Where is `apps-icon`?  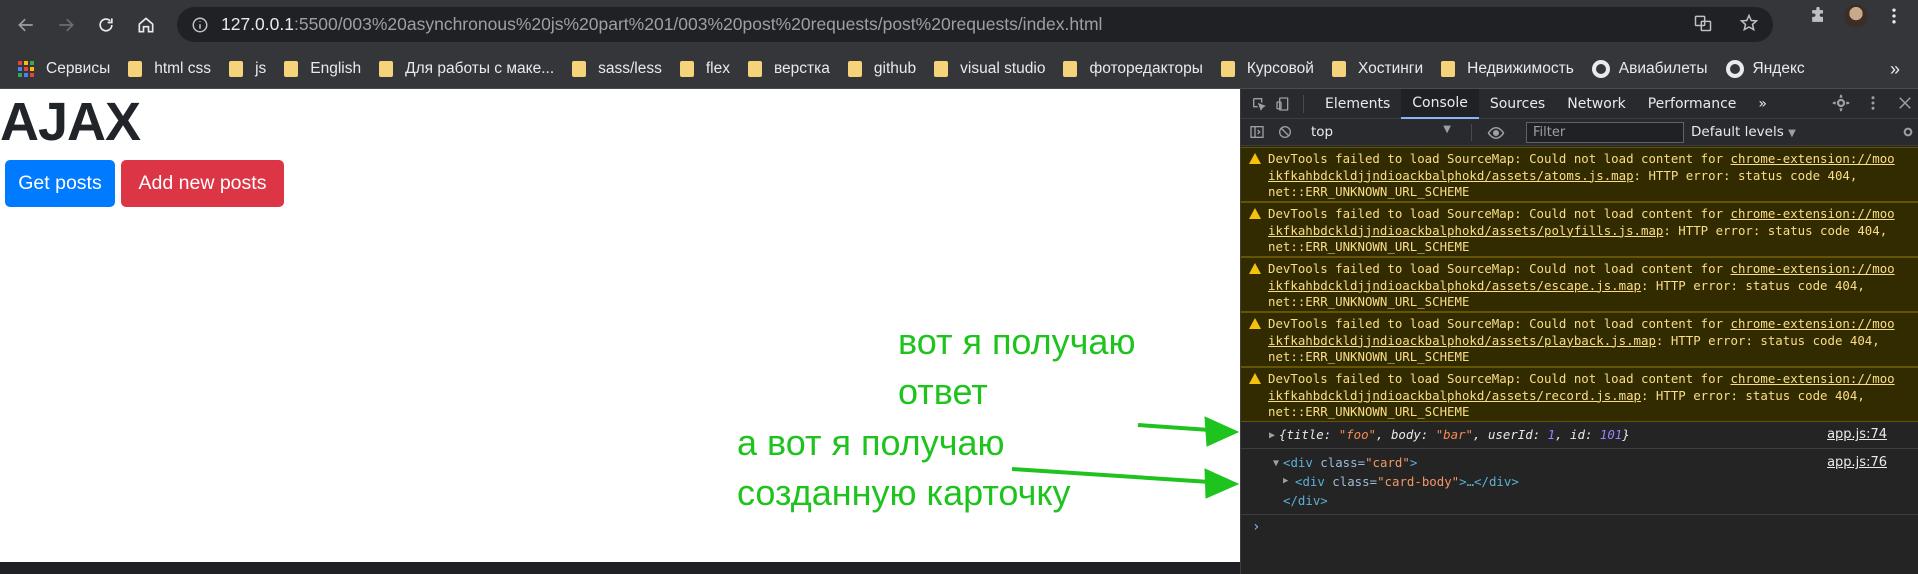 apps-icon is located at coordinates (26, 68).